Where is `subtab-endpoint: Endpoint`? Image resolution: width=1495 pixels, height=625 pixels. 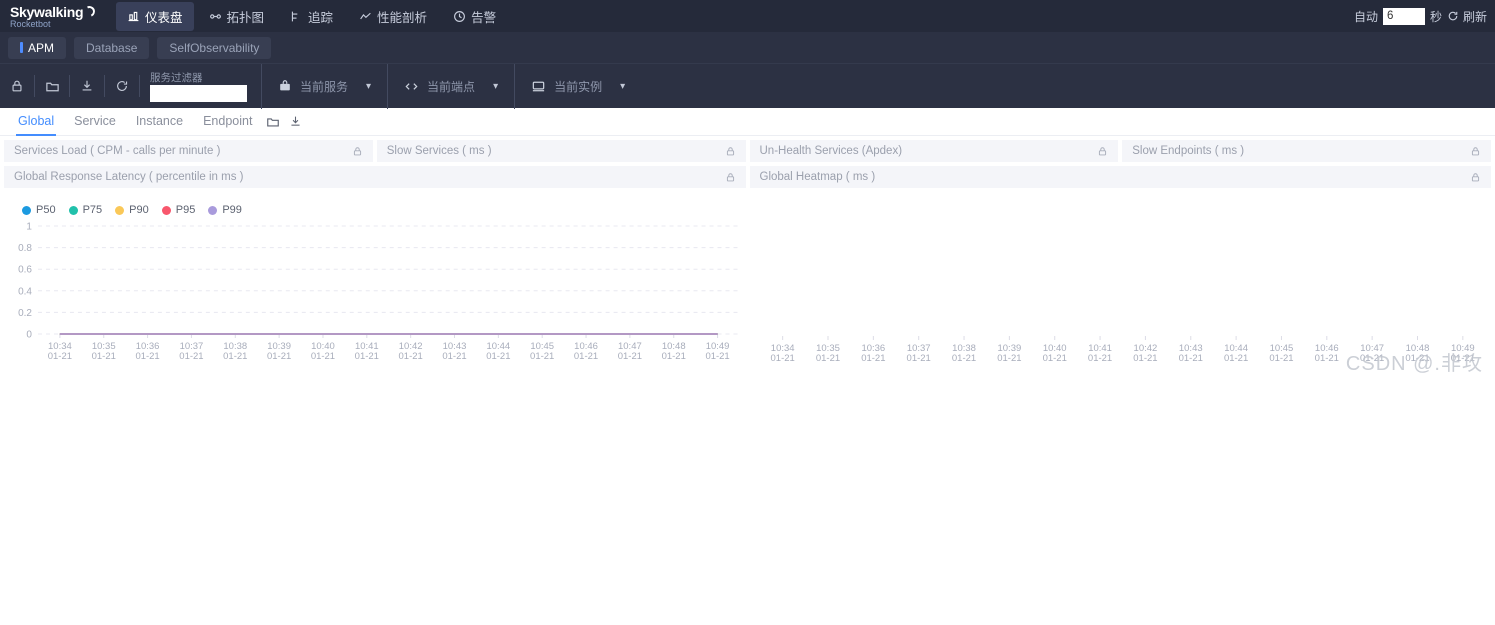 subtab-endpoint: Endpoint is located at coordinates (227, 122).